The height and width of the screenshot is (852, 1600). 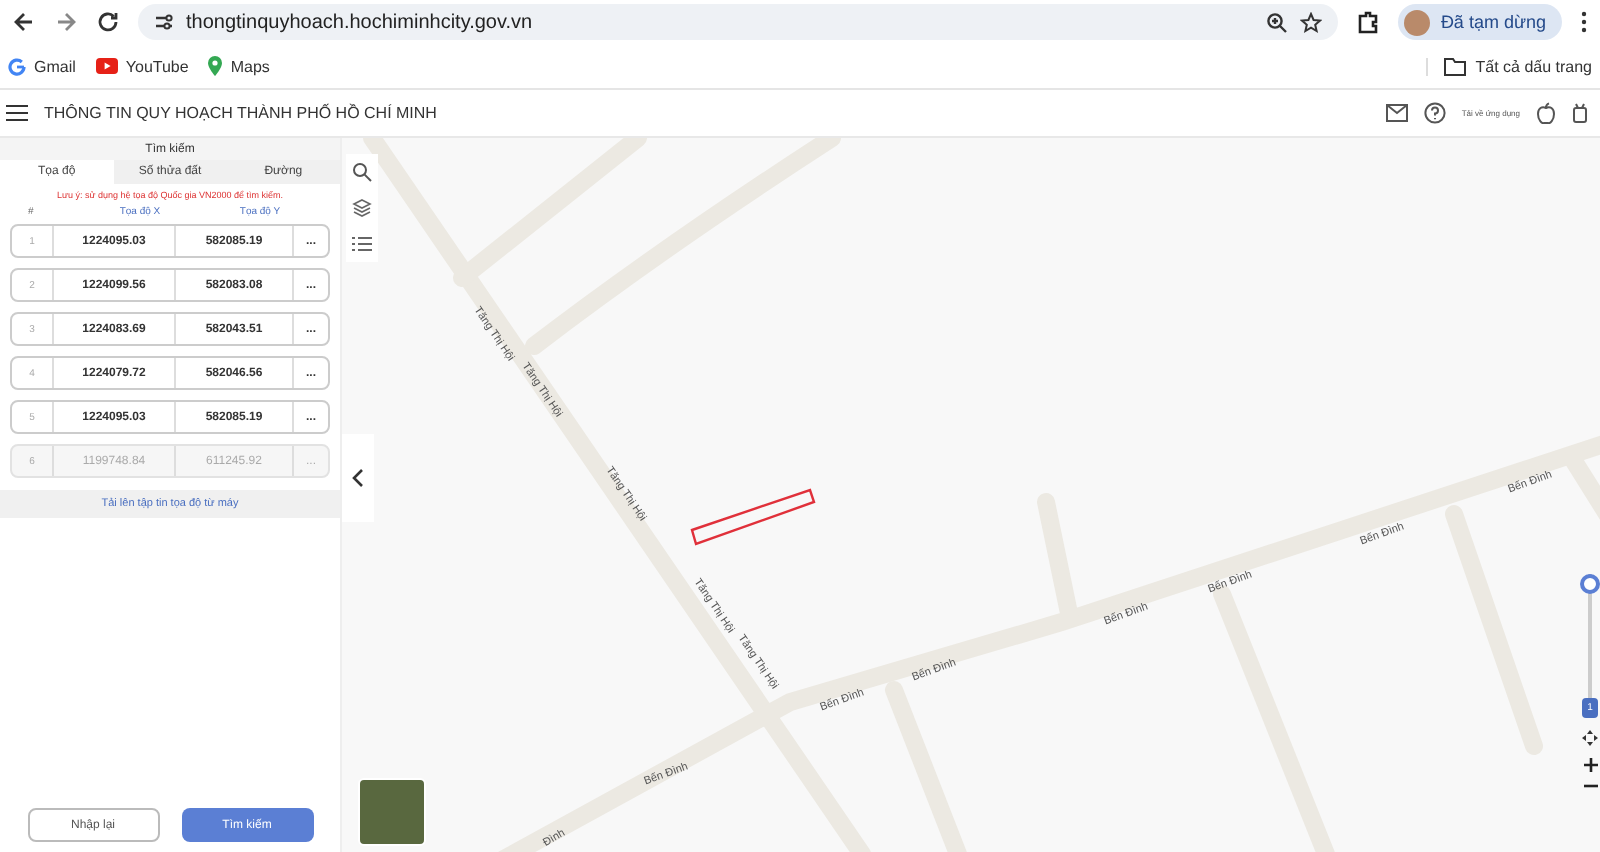 What do you see at coordinates (1480, 22) in the screenshot?
I see `profile-button: Đã tạm dừng` at bounding box center [1480, 22].